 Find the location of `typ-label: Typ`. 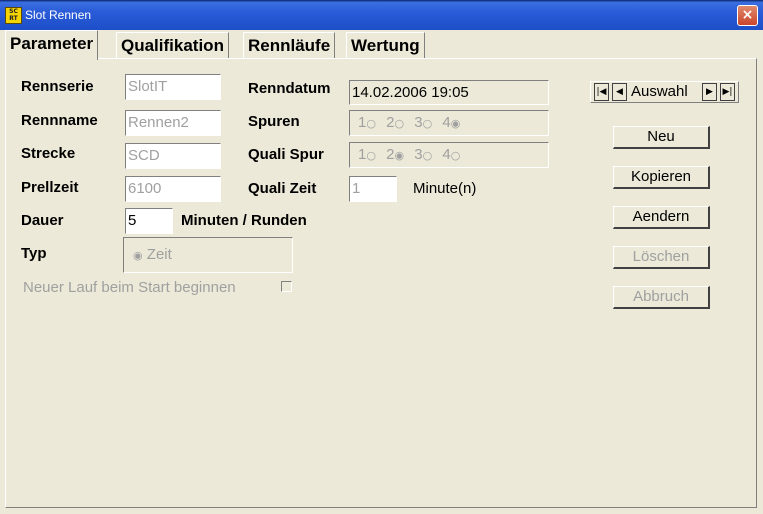

typ-label: Typ is located at coordinates (34, 253).